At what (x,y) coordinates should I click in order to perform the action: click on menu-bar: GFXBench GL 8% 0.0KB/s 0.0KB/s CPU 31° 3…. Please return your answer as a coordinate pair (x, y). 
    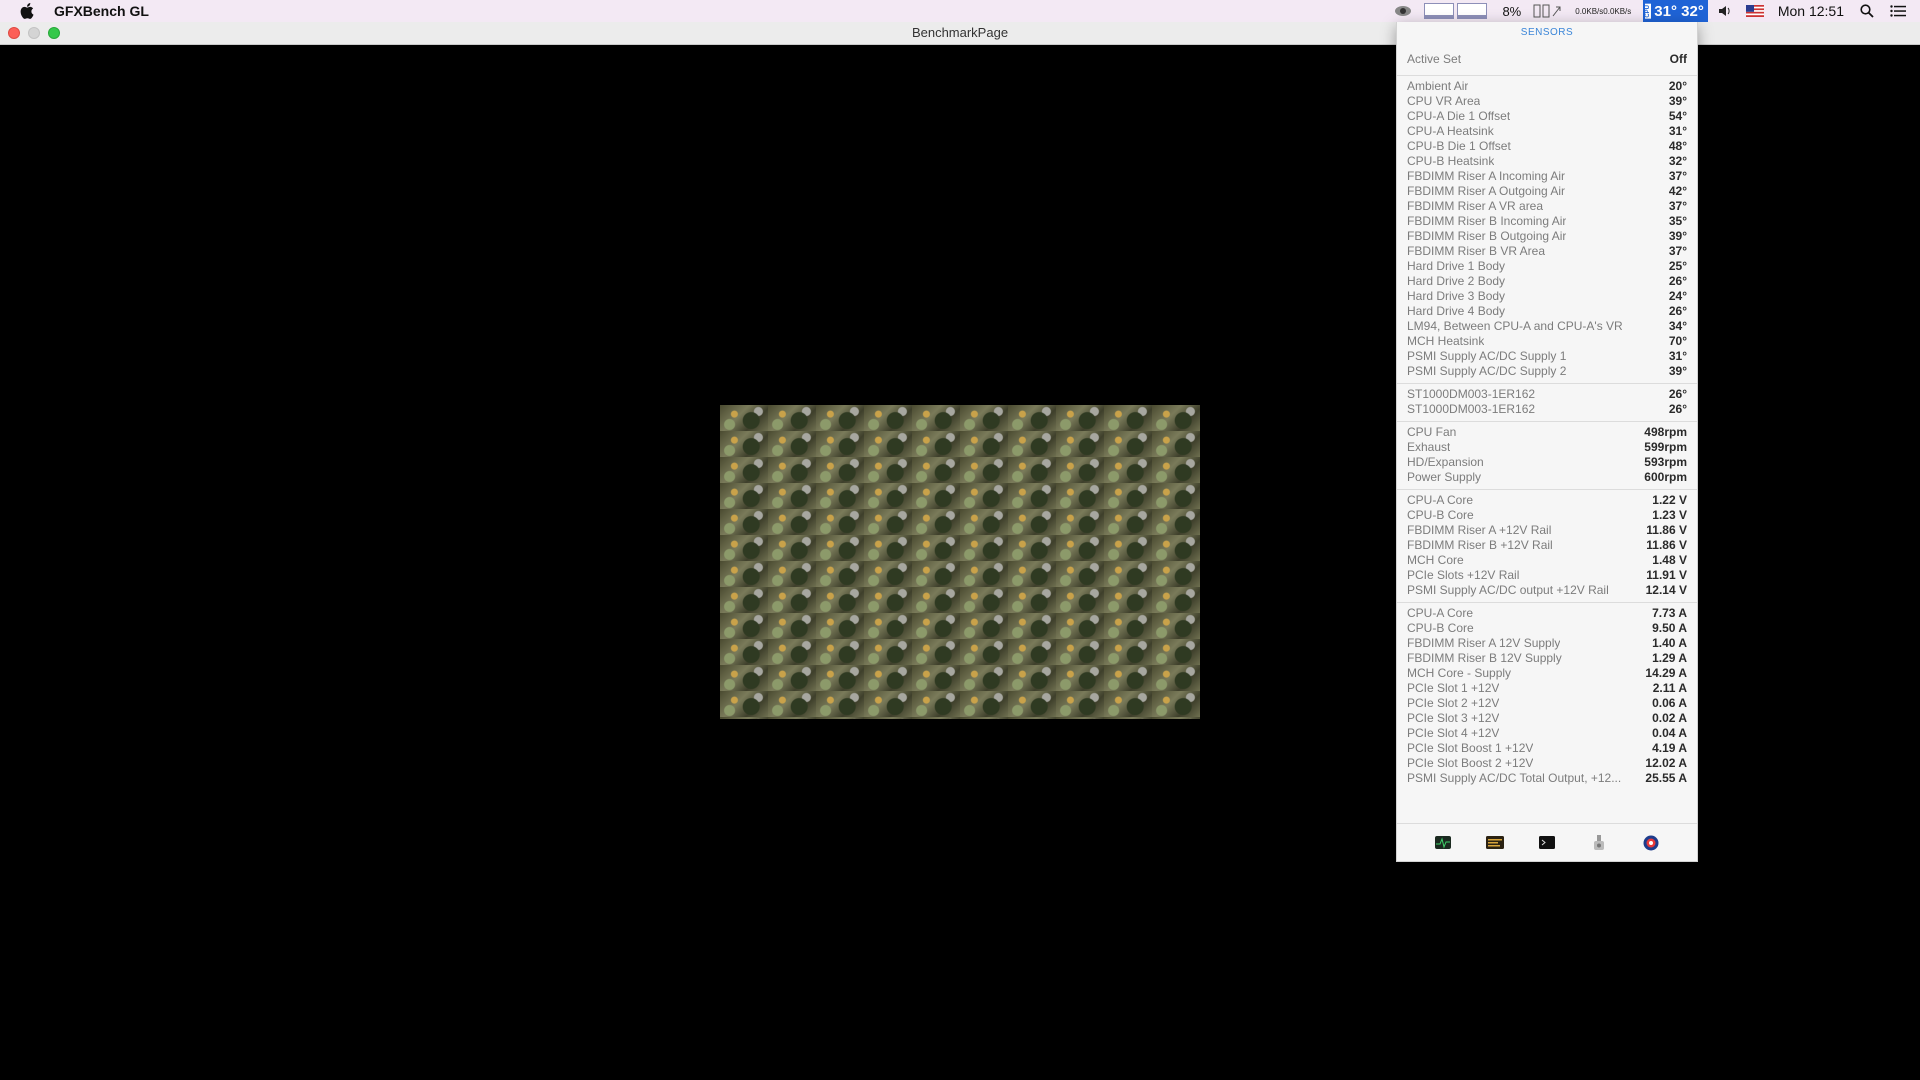
    Looking at the image, I should click on (960, 11).